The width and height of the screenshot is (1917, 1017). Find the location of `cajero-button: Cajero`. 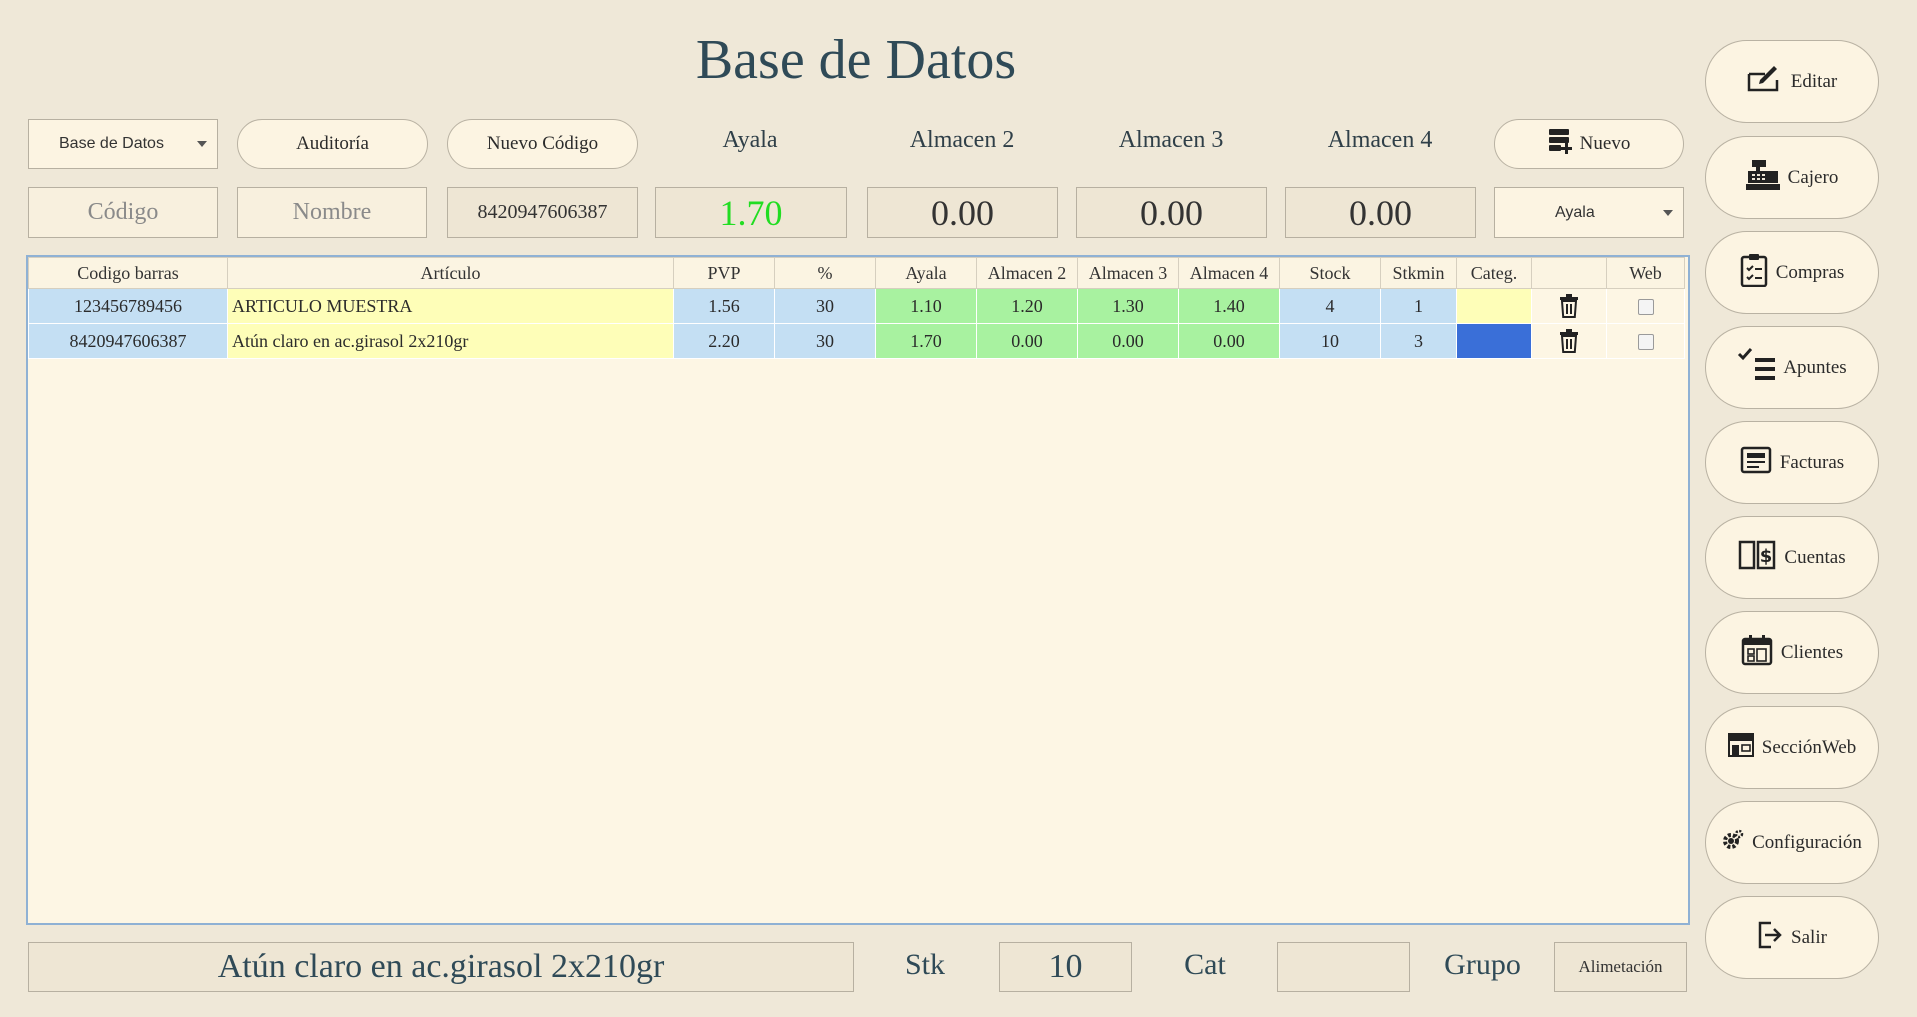

cajero-button: Cajero is located at coordinates (1792, 177).